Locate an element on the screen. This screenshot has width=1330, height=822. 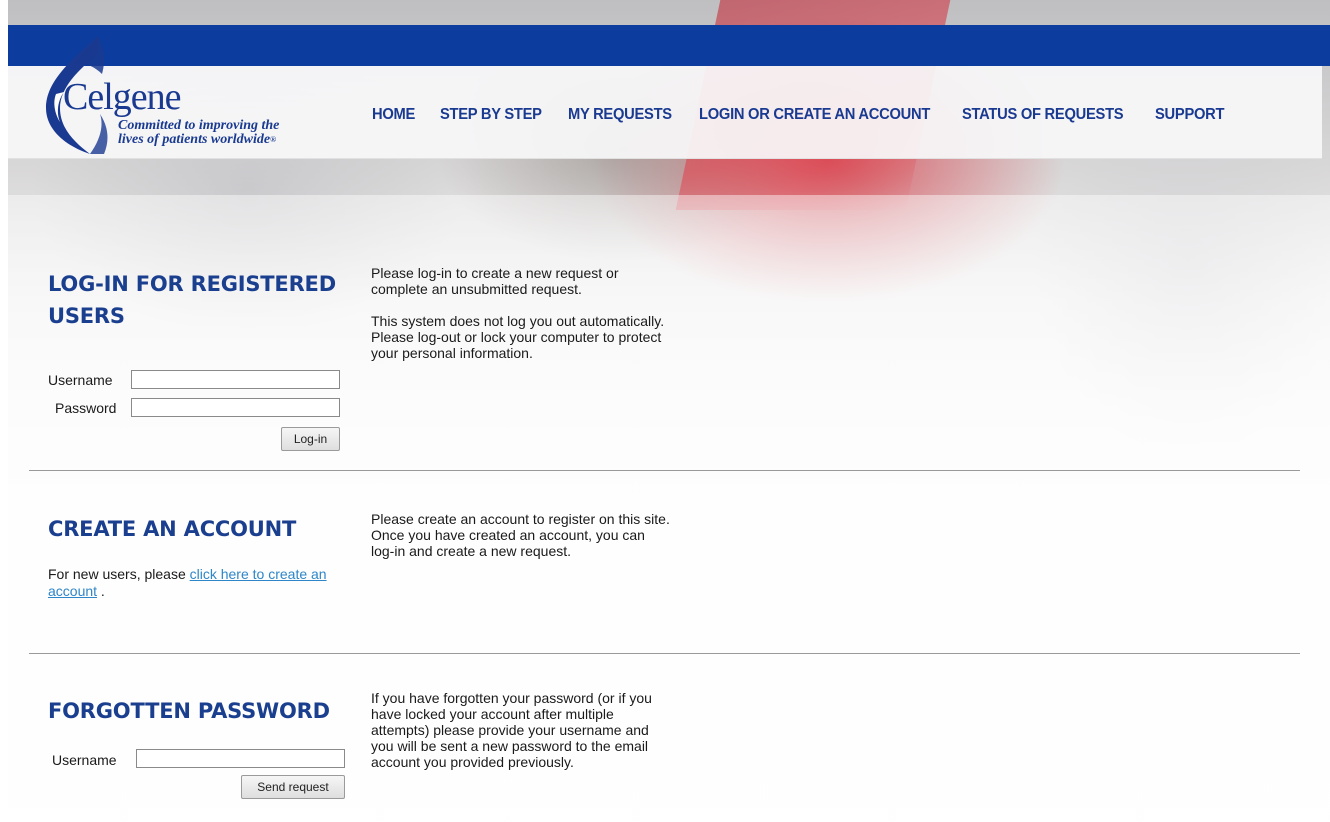
login-title-line1: LOG-IN FOR REGISTERED is located at coordinates (192, 284).